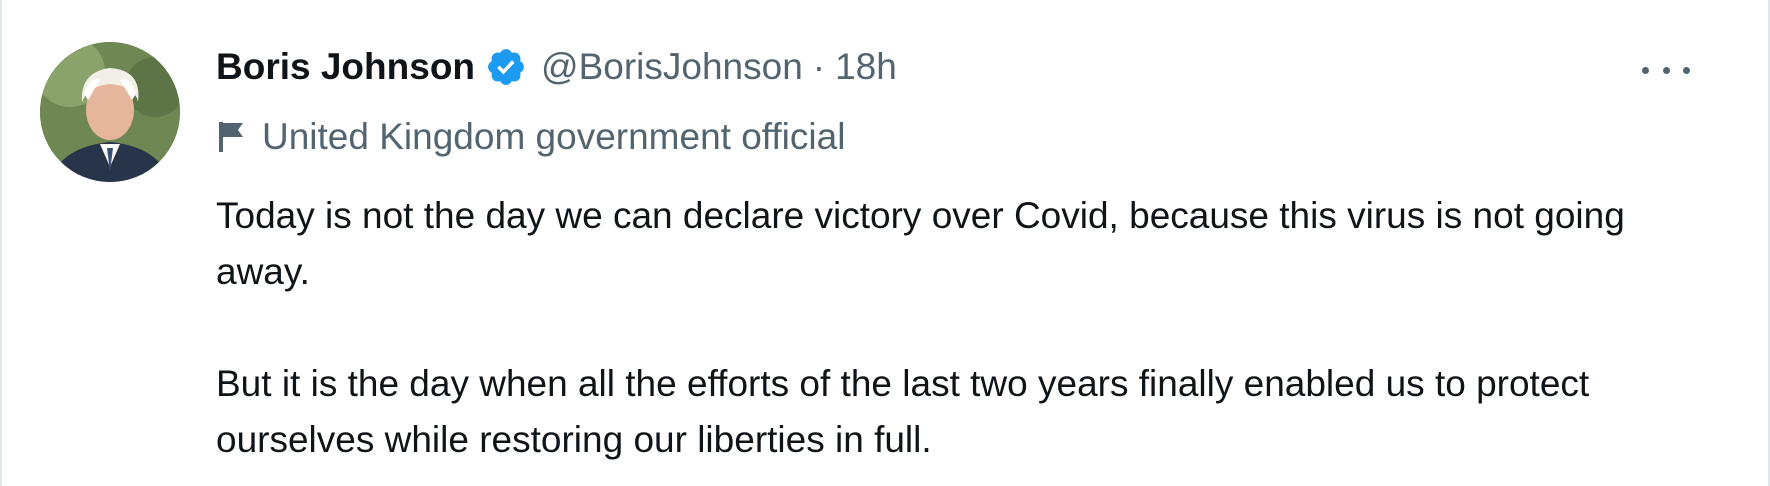 The image size is (1770, 486). I want to click on more-icon, so click(1666, 70).